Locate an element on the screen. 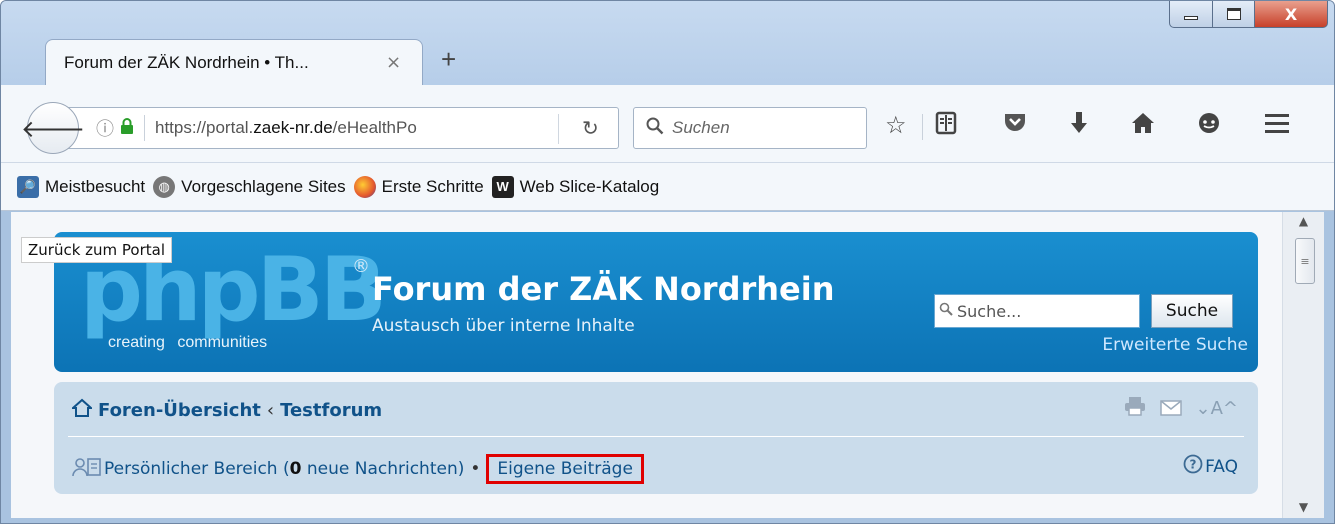  url-text: https://portal.zaek-nr.de/eHealthPo is located at coordinates (286, 128).